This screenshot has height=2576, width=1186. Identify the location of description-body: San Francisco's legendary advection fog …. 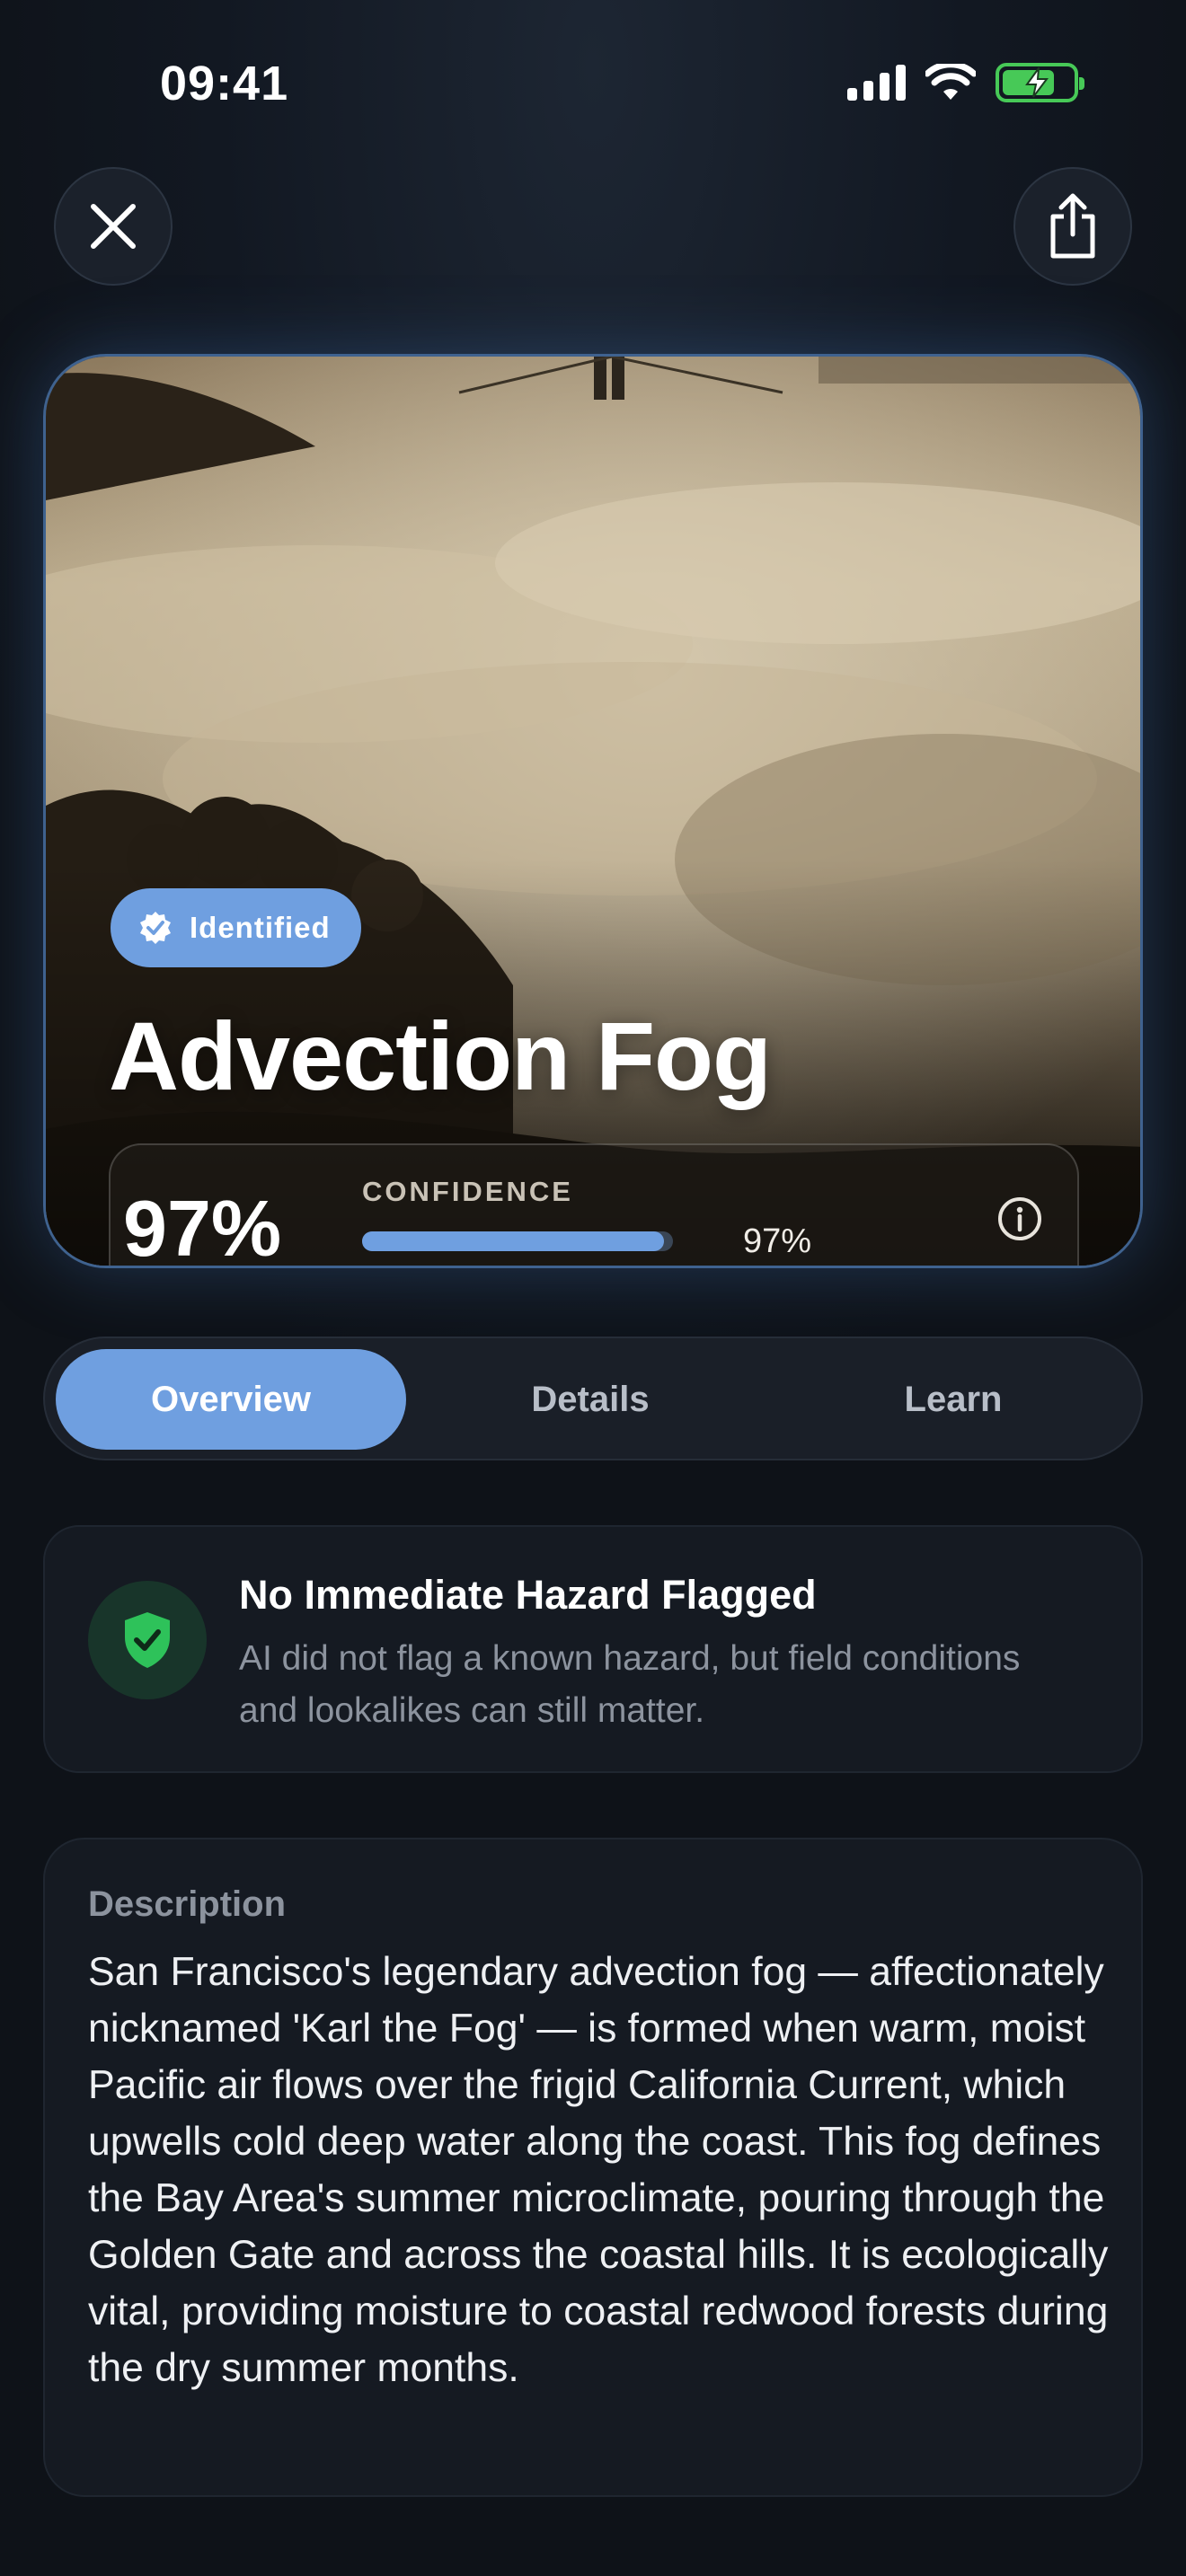
(598, 2170).